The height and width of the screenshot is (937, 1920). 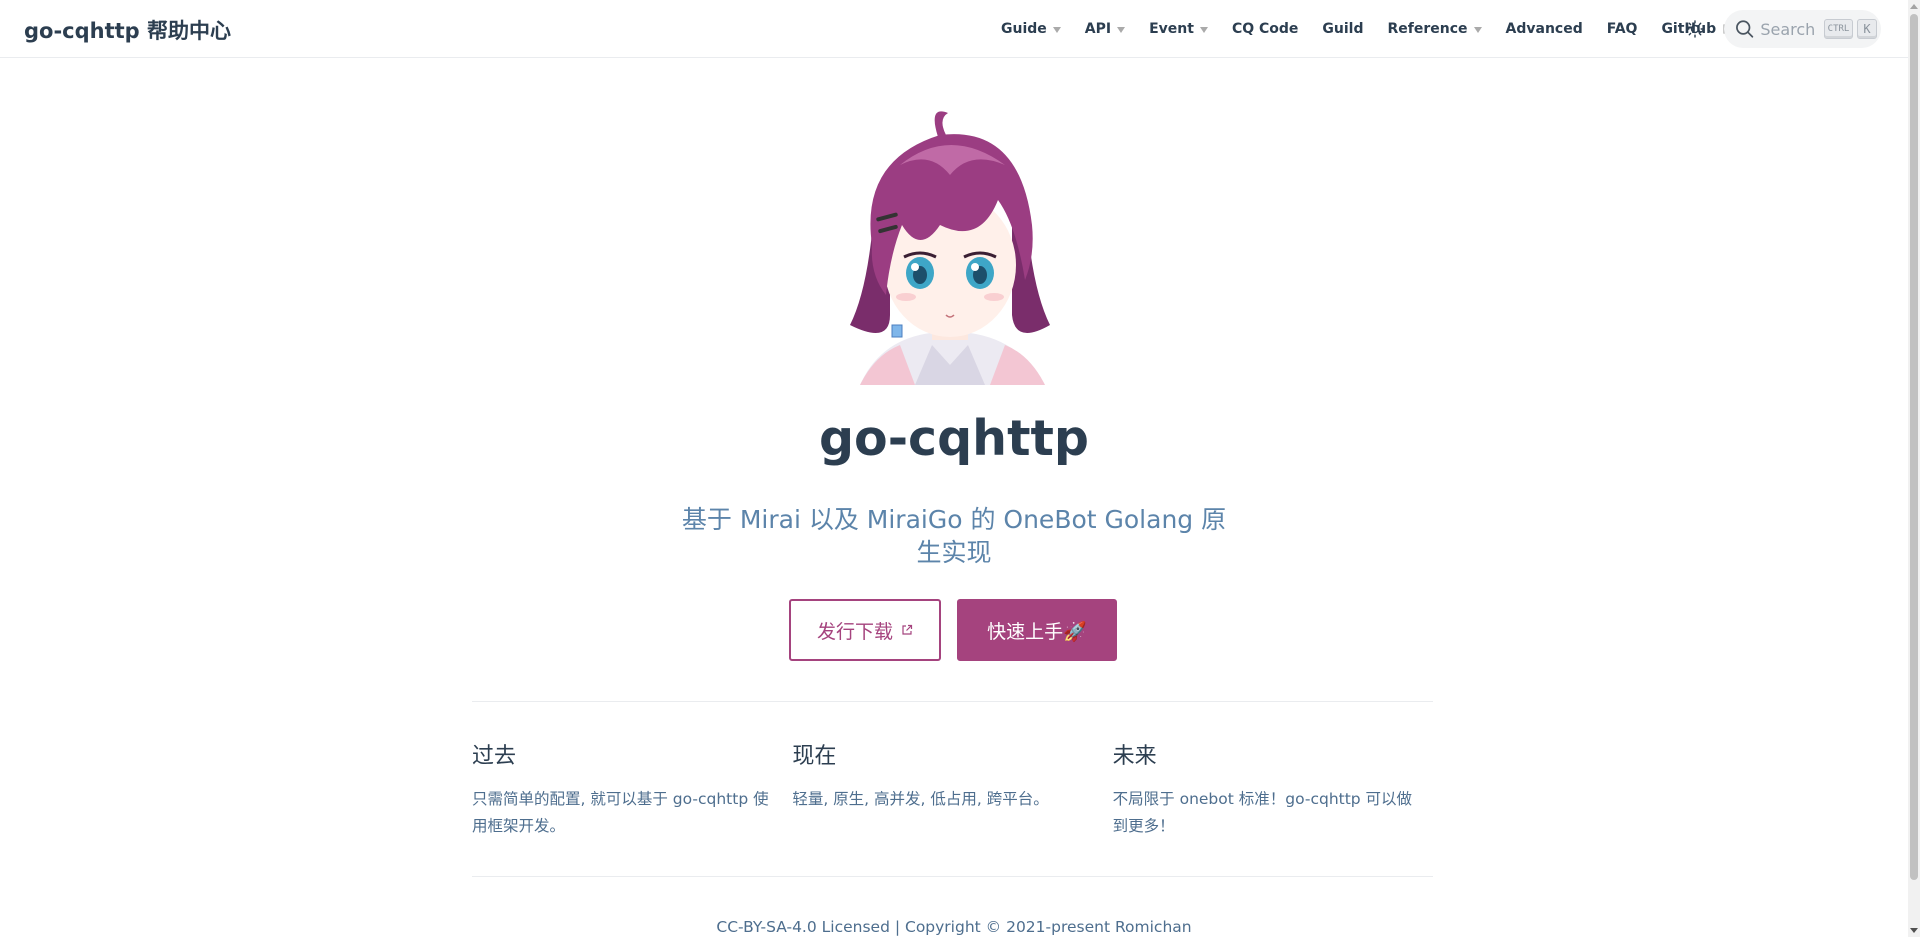 I want to click on feature-details: 不局限于 onebot 标准！go-cqhttp 可以做到更多！, so click(x=1262, y=812).